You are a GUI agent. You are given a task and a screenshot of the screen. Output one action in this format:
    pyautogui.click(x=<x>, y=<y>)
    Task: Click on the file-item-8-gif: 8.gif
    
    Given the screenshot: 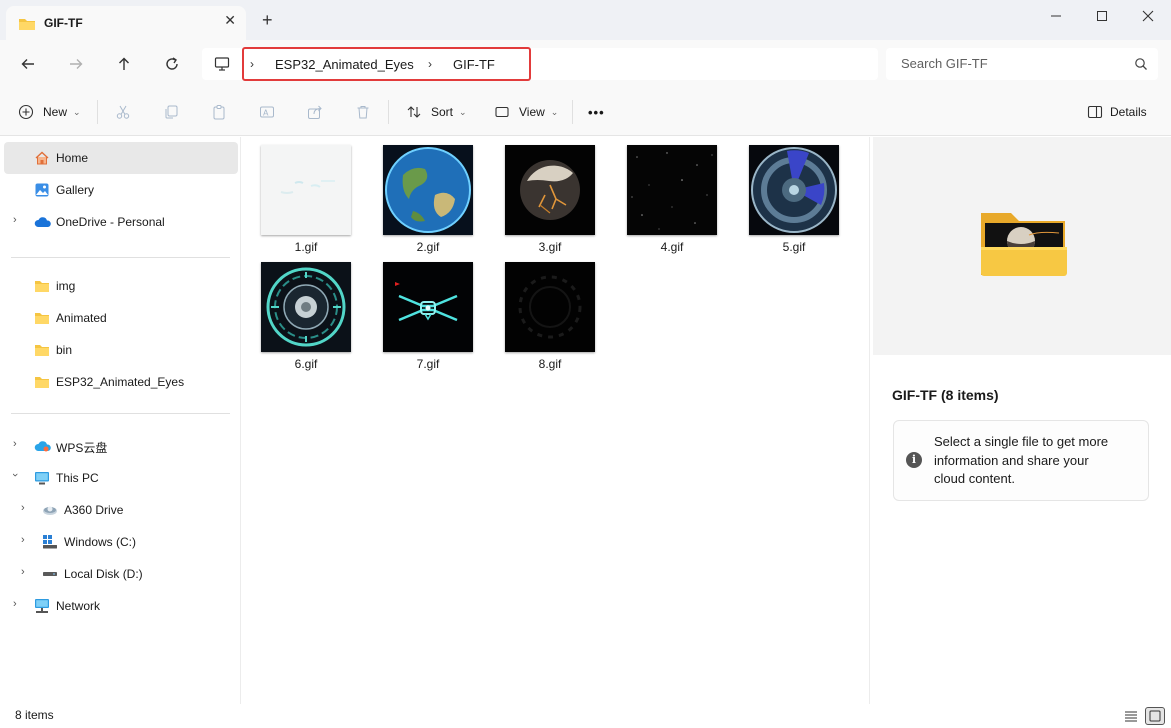 What is the action you would take?
    pyautogui.click(x=550, y=312)
    